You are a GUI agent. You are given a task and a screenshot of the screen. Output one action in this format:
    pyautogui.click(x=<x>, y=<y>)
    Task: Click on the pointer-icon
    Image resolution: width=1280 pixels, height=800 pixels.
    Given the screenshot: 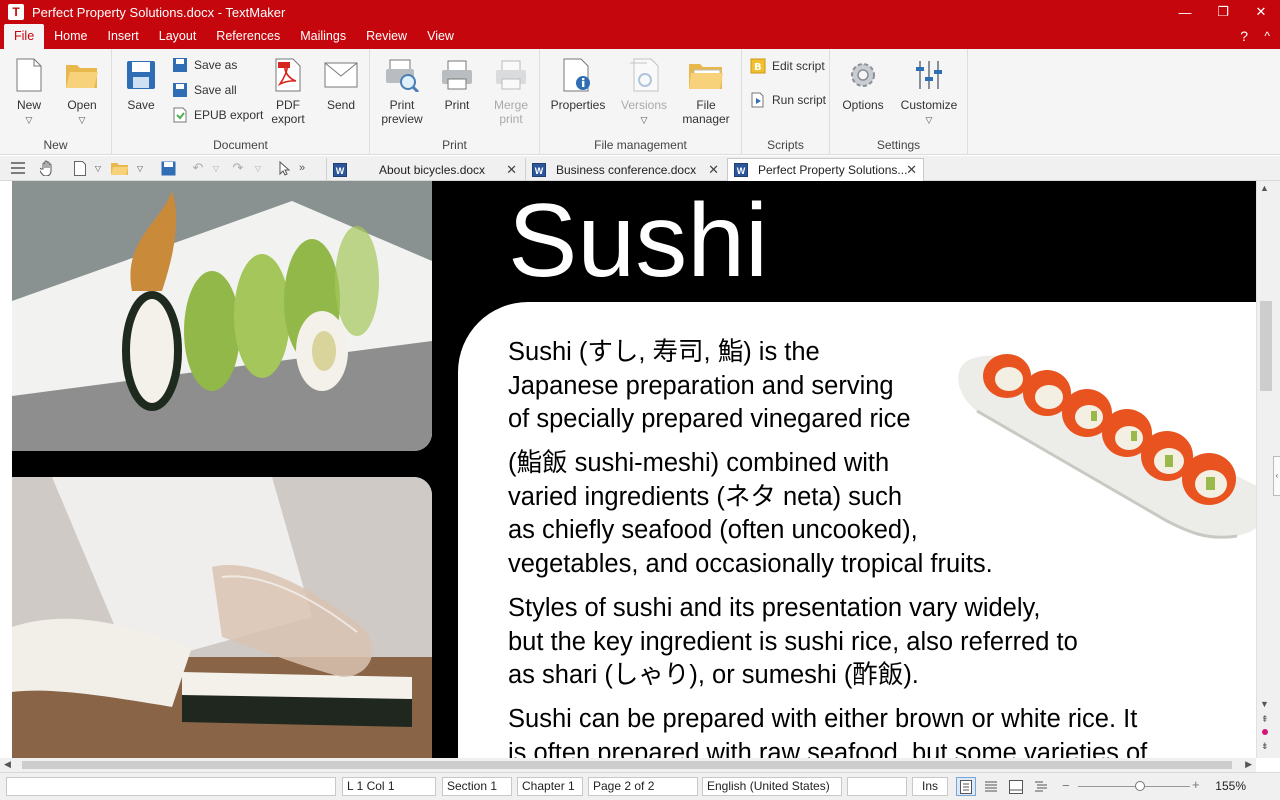 What is the action you would take?
    pyautogui.click(x=284, y=168)
    